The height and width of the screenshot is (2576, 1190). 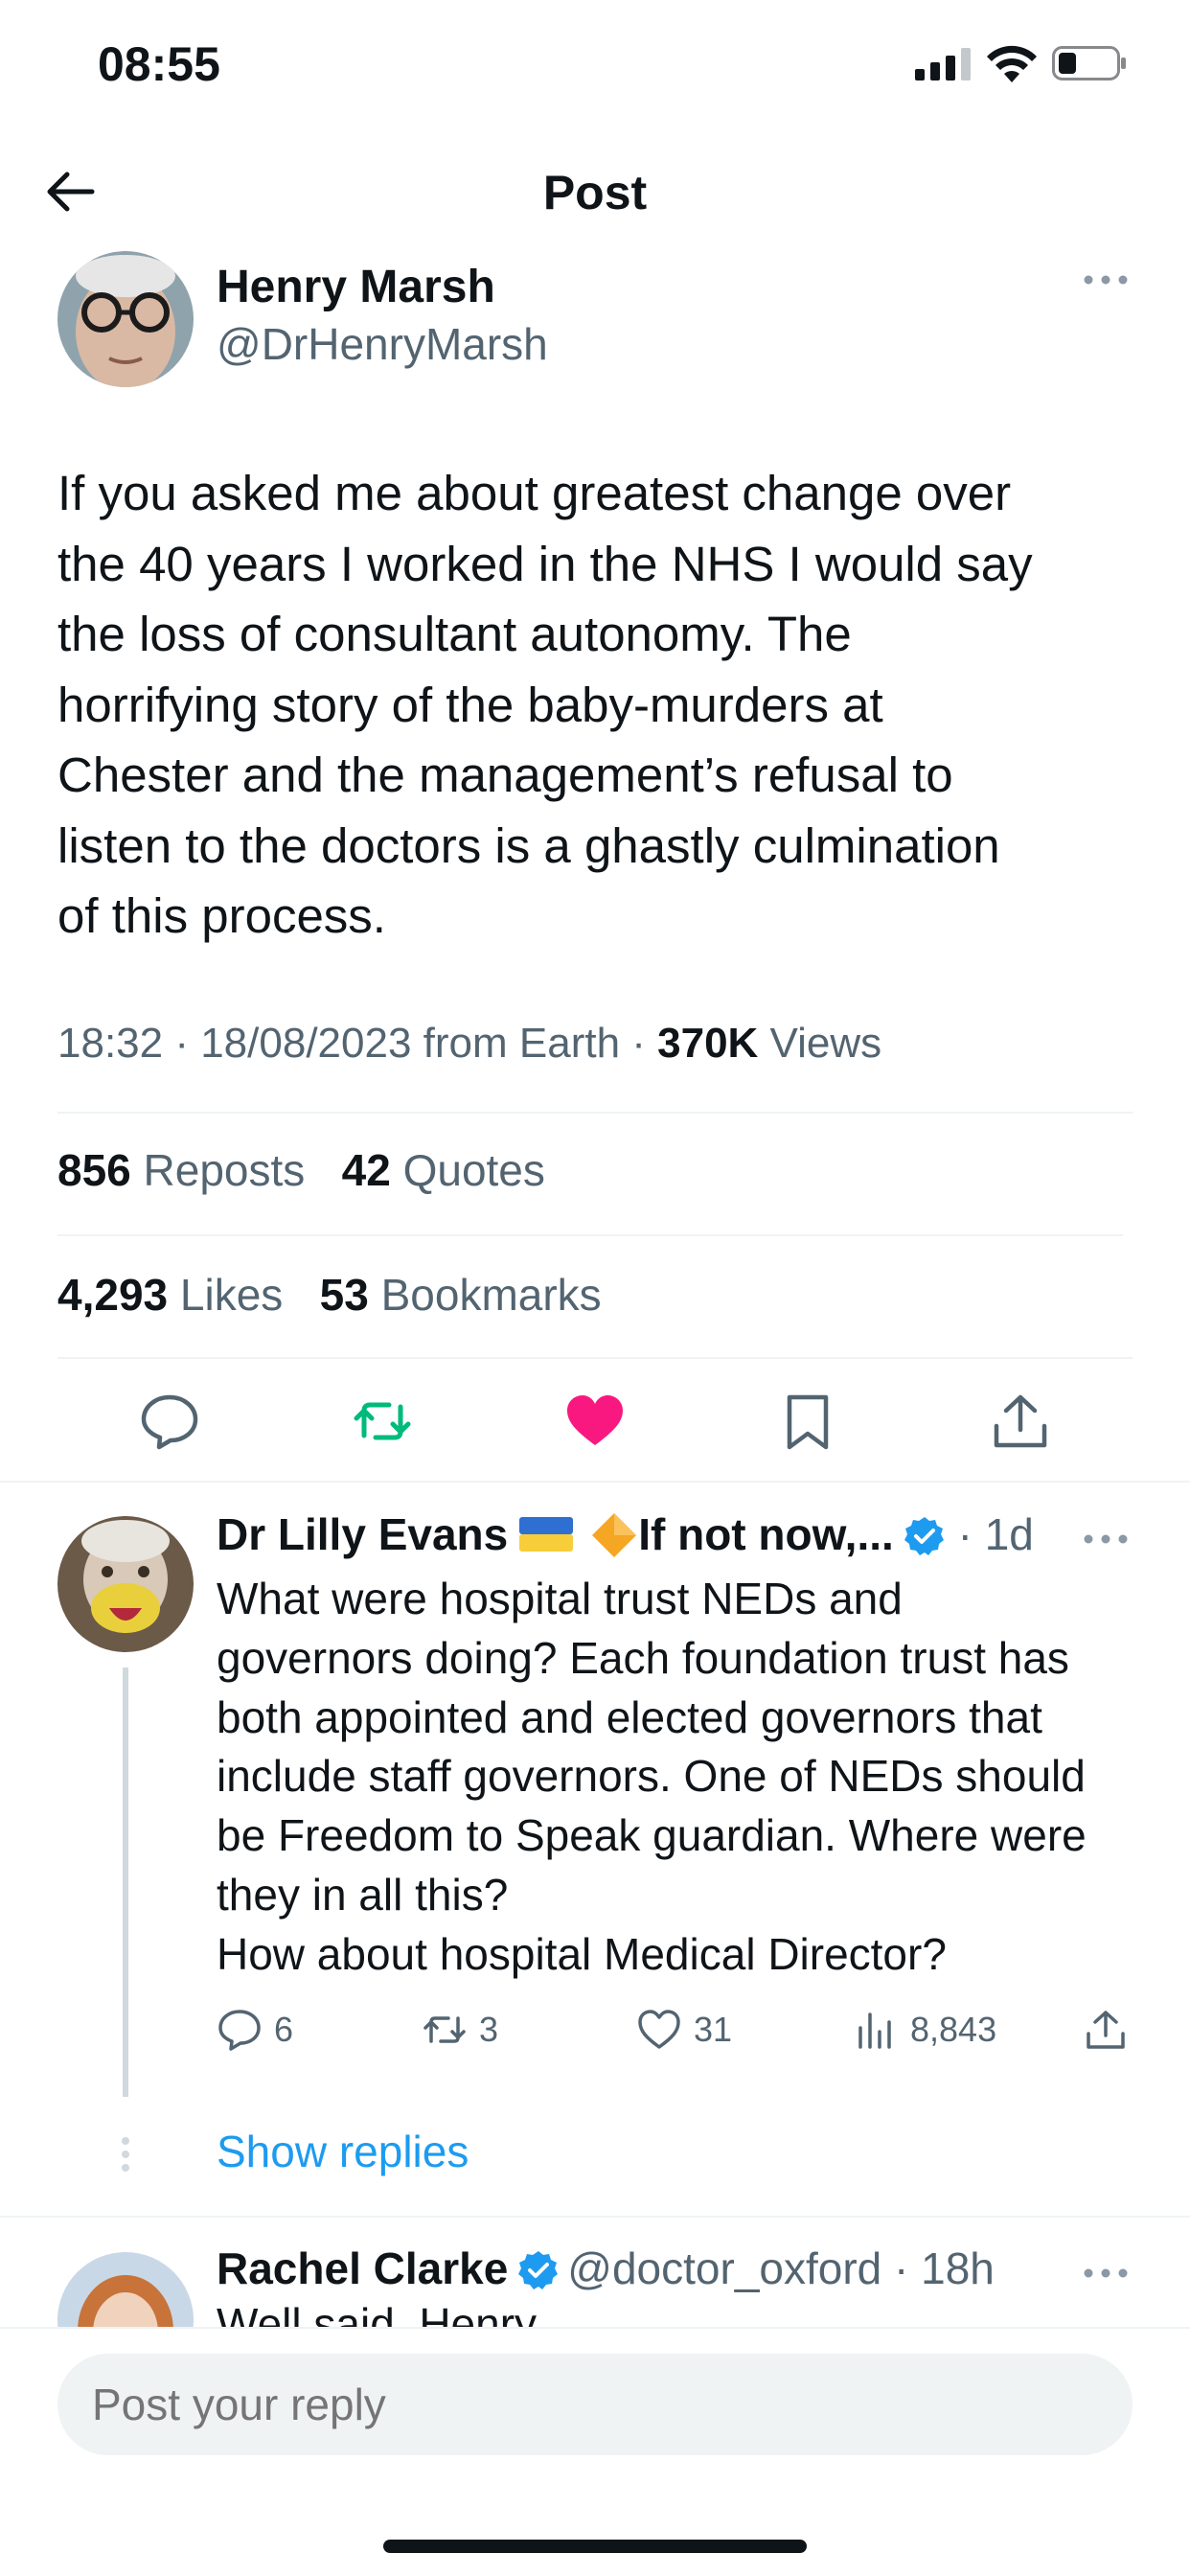 I want to click on reply-views-button: 8,843, so click(x=925, y=2030).